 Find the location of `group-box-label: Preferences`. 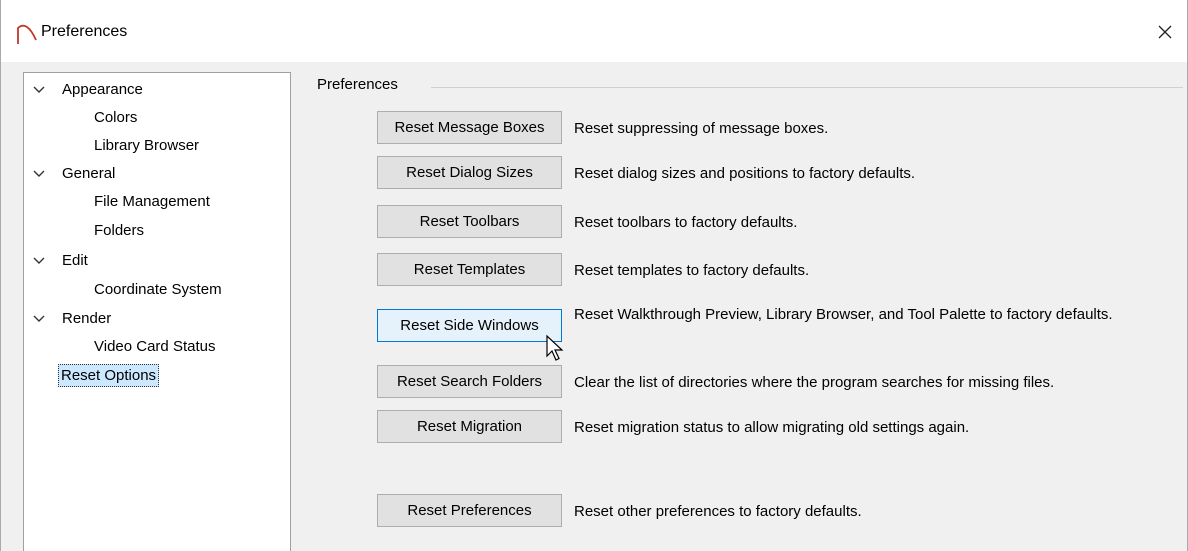

group-box-label: Preferences is located at coordinates (357, 84).